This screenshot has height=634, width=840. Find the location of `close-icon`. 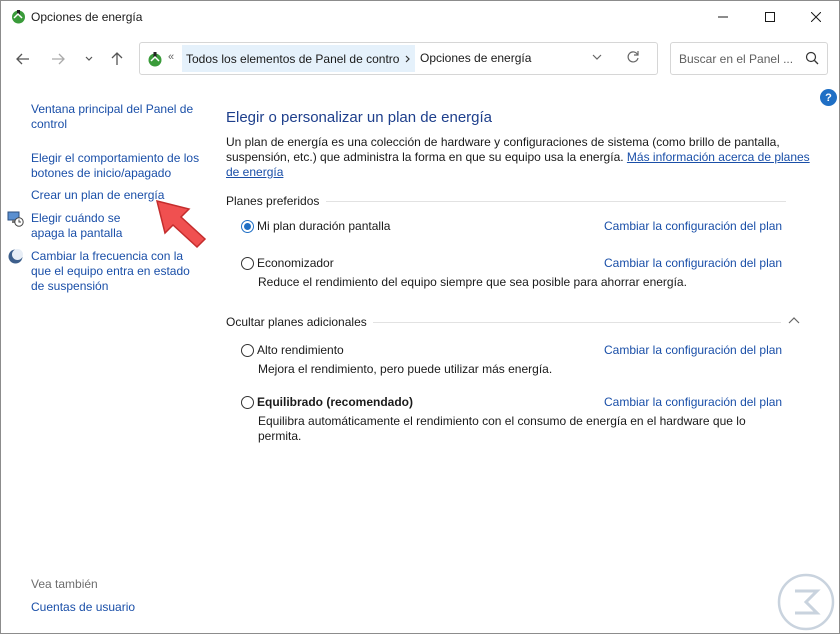

close-icon is located at coordinates (816, 17).